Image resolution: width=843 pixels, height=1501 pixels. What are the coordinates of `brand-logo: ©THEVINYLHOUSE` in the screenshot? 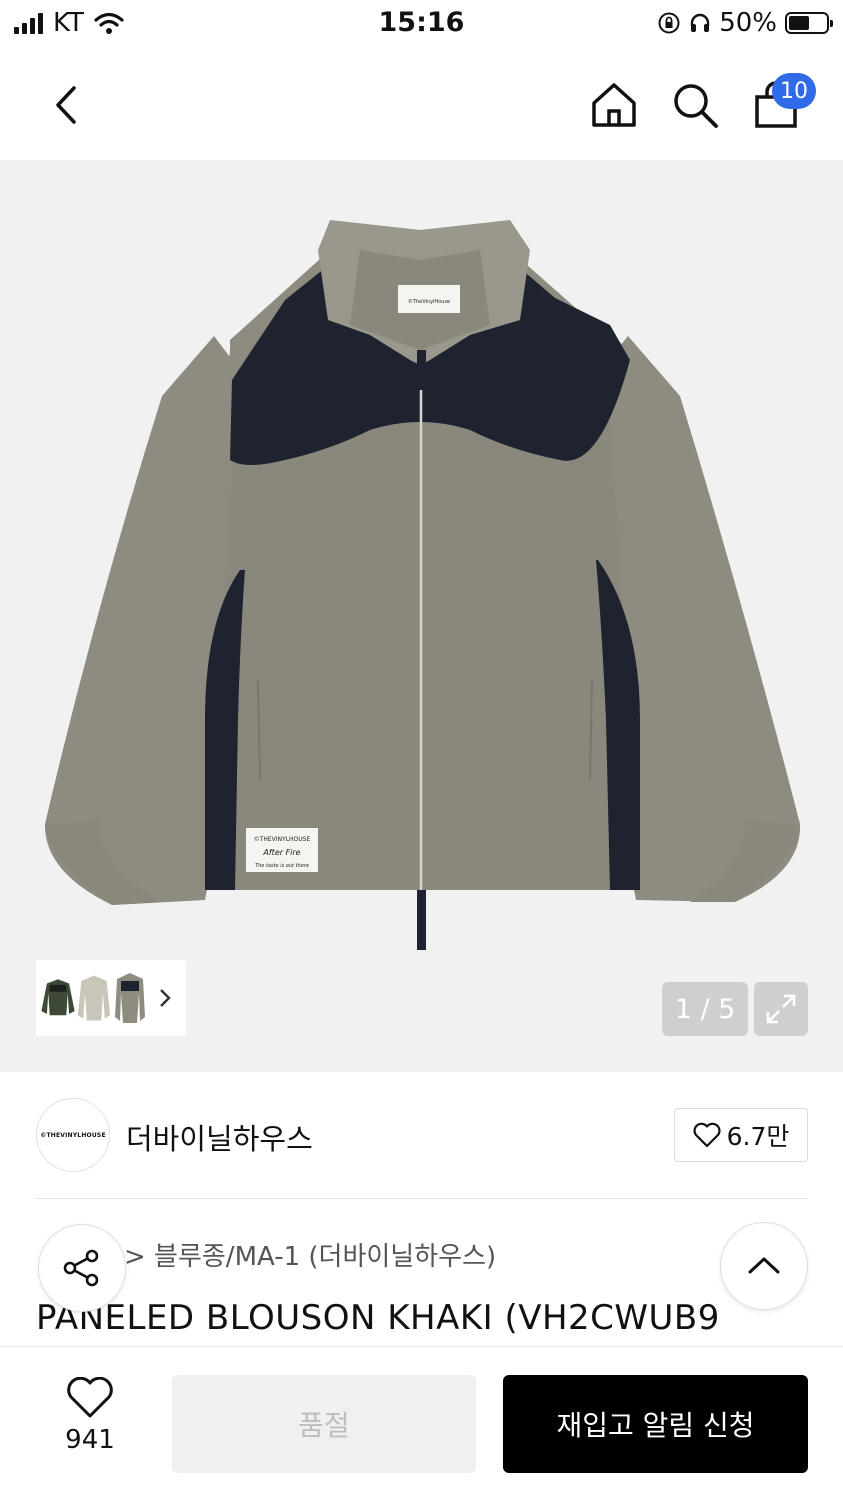 It's located at (73, 1135).